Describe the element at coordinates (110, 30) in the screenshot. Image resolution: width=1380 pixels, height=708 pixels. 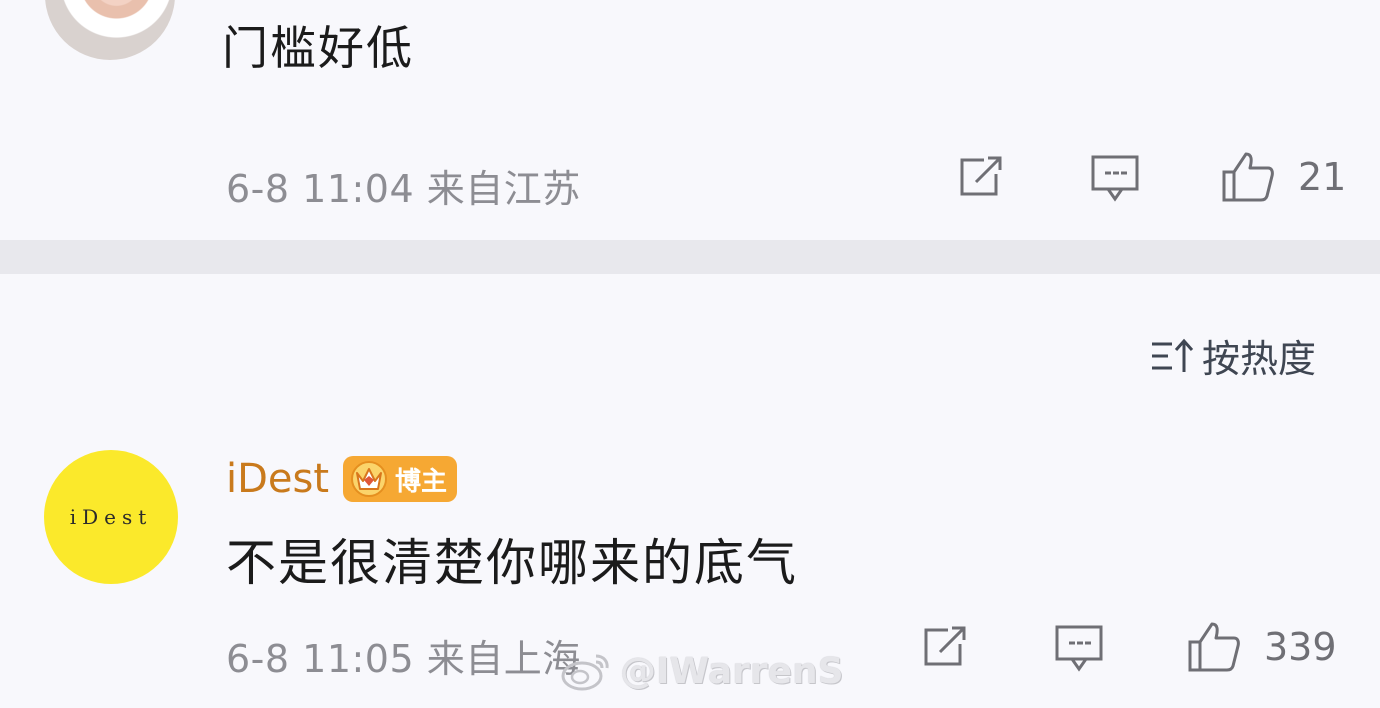
I see `commenter-avatar` at that location.